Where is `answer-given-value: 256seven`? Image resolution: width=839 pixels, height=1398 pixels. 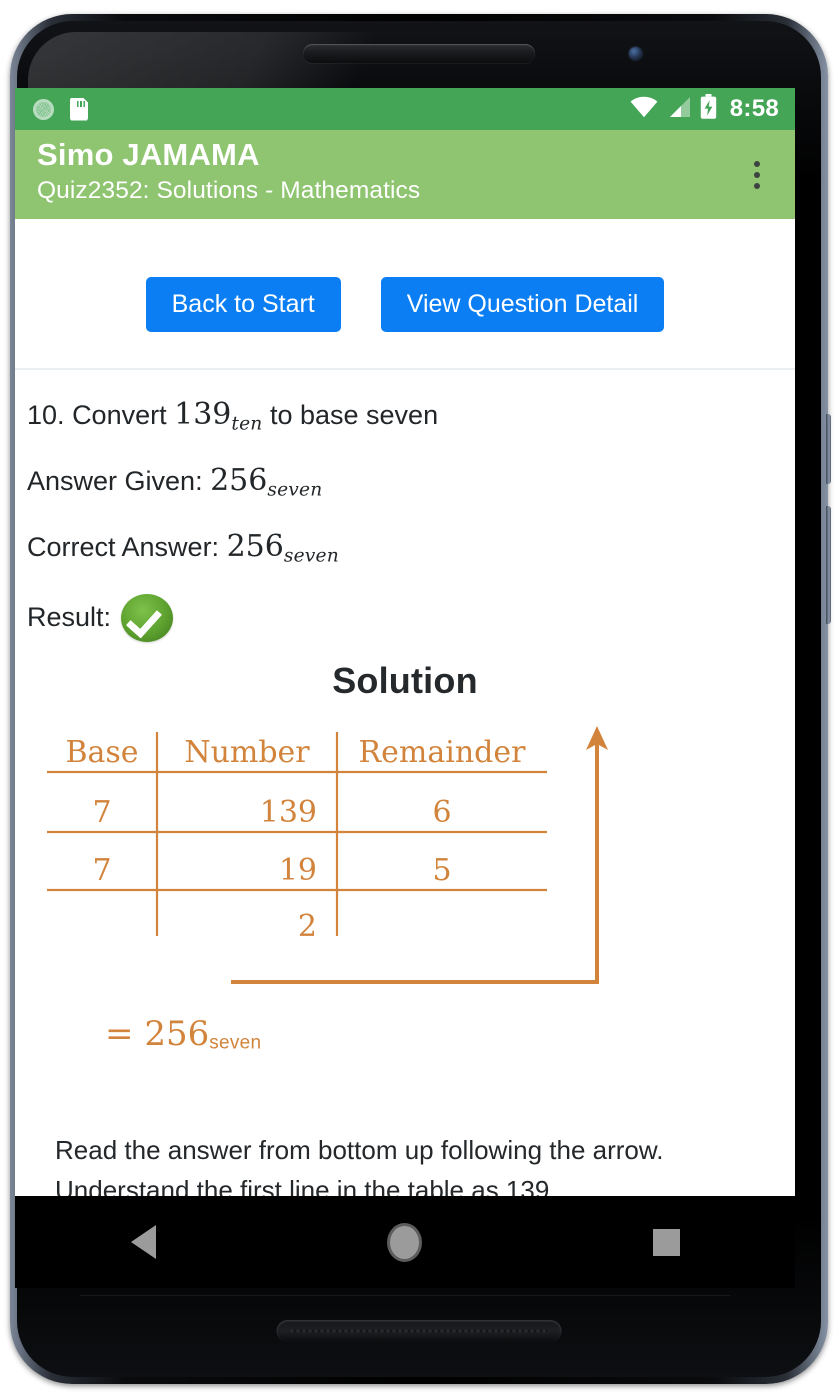
answer-given-value: 256seven is located at coordinates (266, 481).